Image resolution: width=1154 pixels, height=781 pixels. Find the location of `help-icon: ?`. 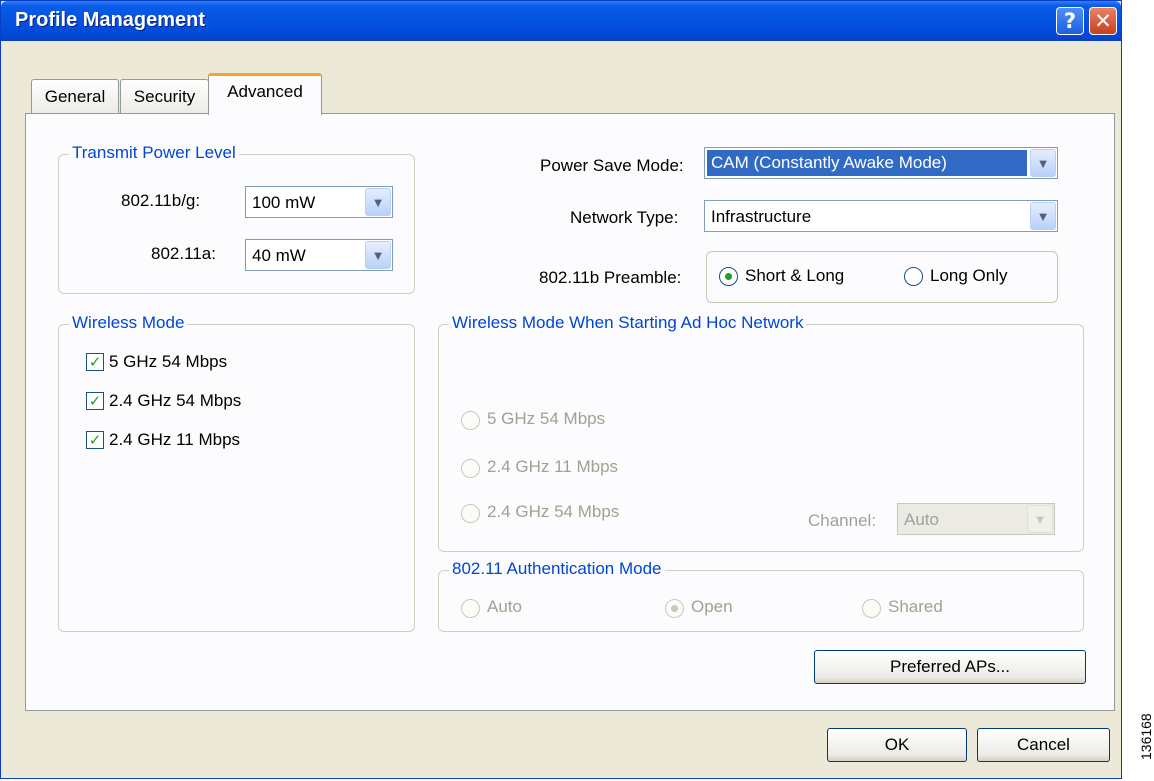

help-icon: ? is located at coordinates (1070, 21).